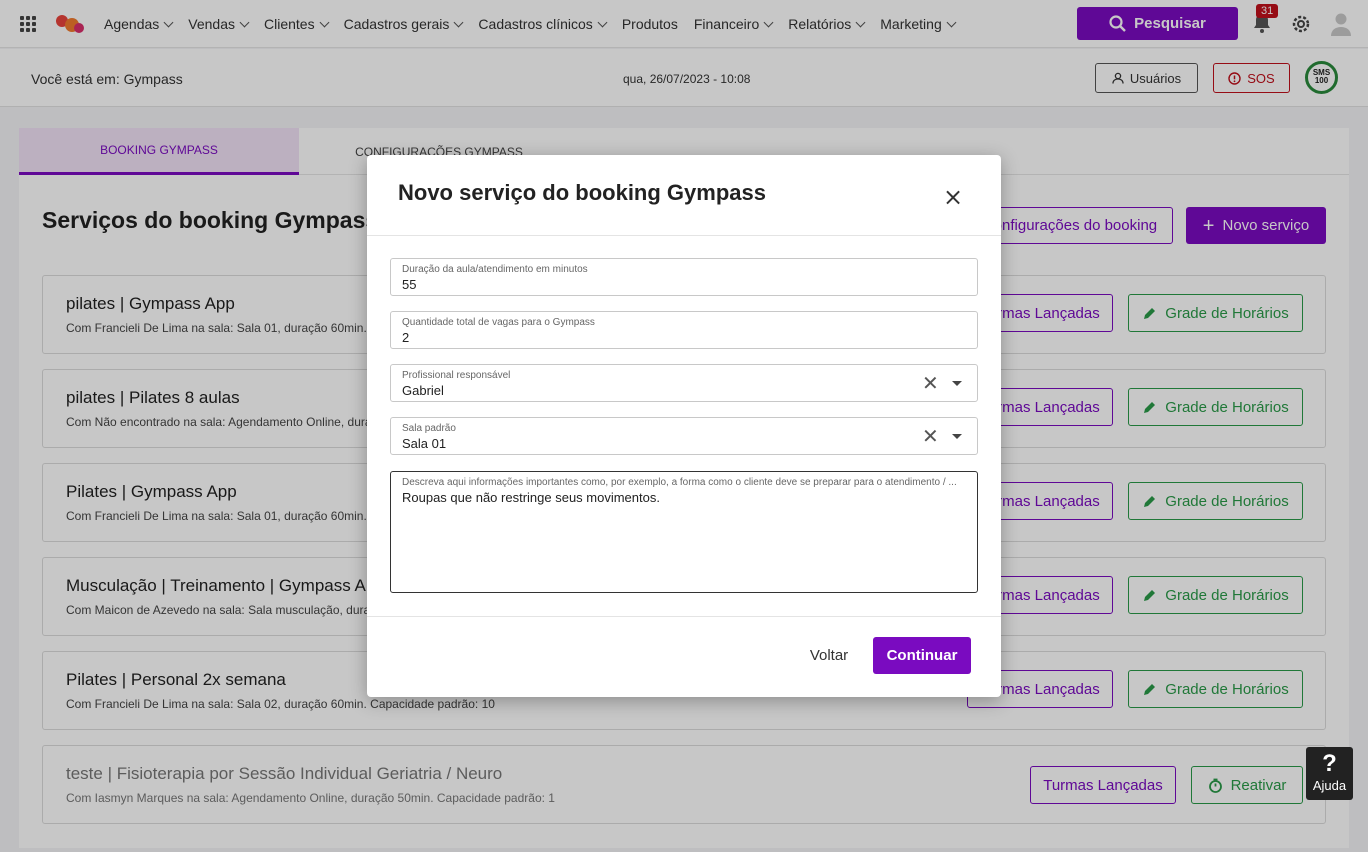 This screenshot has height=852, width=1368. What do you see at coordinates (922, 655) in the screenshot?
I see `continue-button: Continuar` at bounding box center [922, 655].